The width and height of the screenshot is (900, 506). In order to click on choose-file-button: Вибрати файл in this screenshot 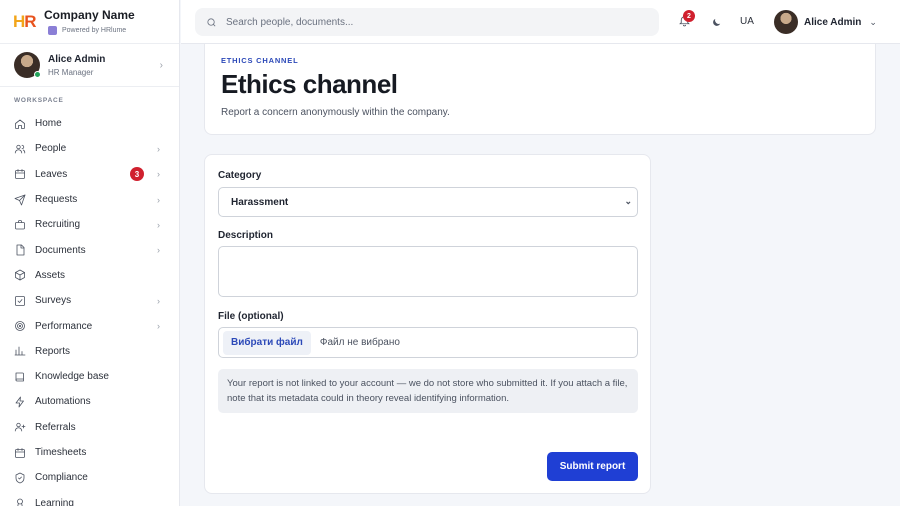, I will do `click(267, 342)`.